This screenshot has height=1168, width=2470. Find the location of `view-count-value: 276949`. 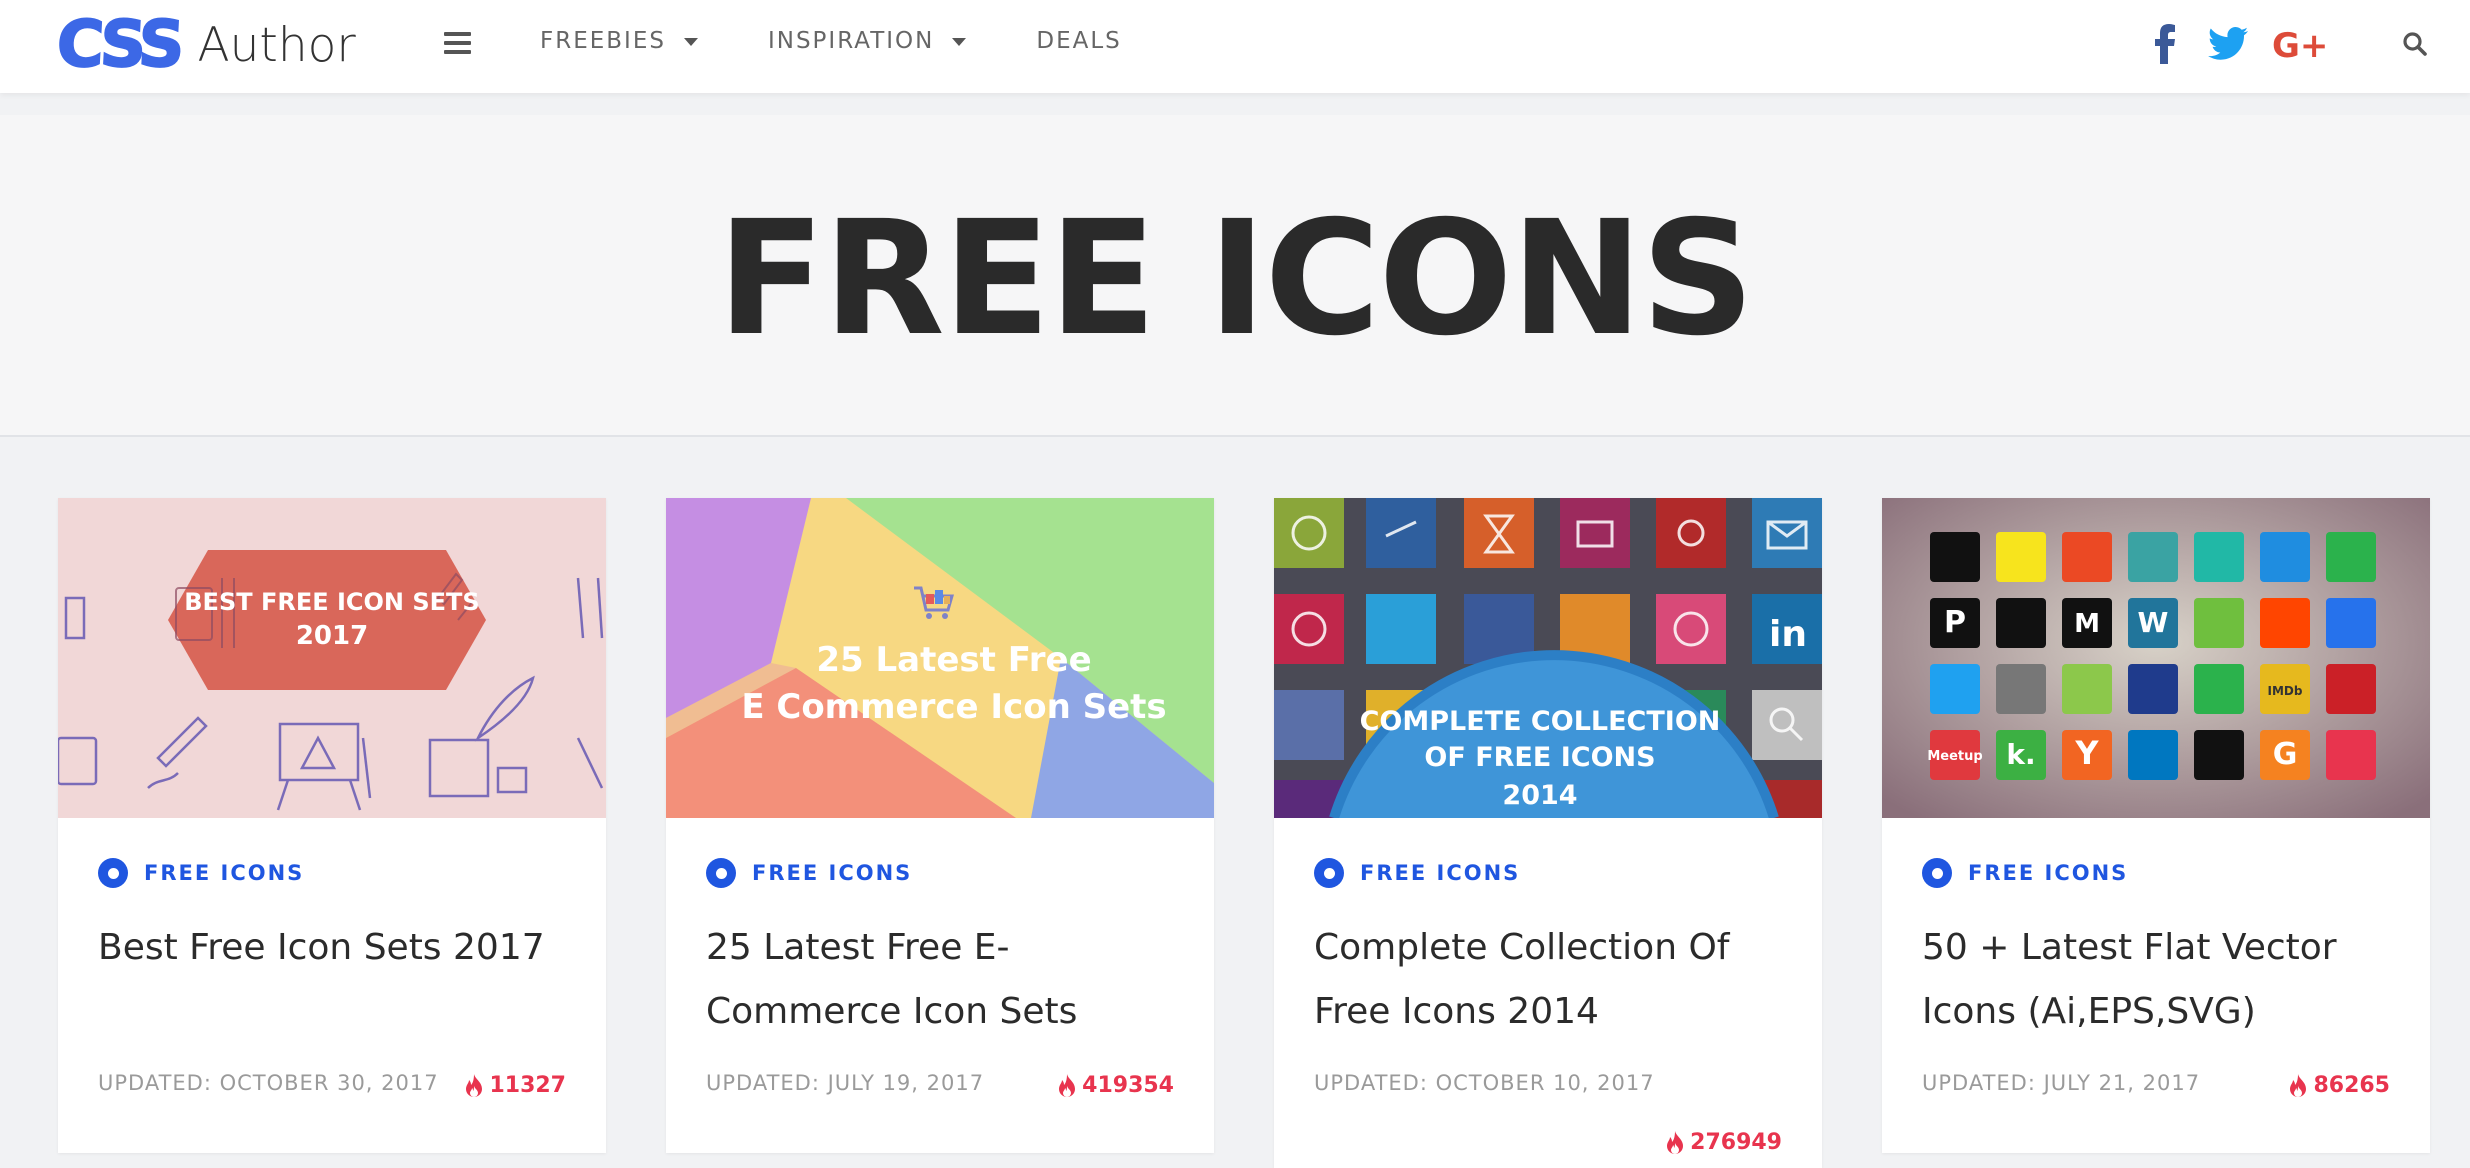

view-count-value: 276949 is located at coordinates (1736, 1142).